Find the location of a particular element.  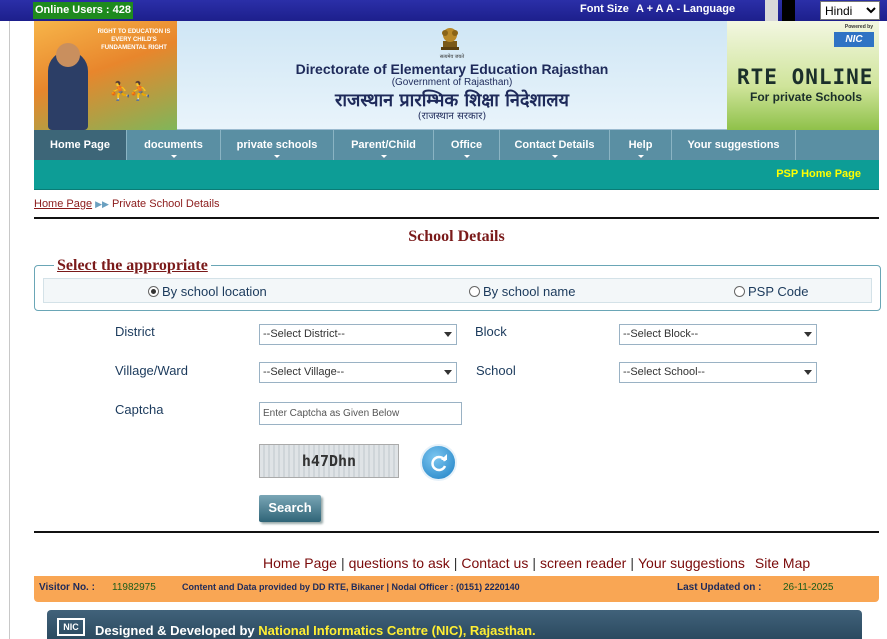

district-select-value: --Select District-- is located at coordinates (304, 334).